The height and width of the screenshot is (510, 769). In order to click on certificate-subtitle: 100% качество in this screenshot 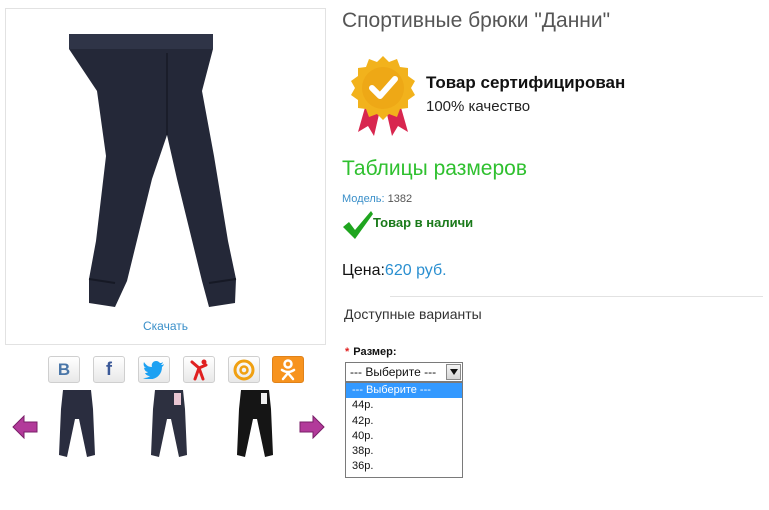, I will do `click(478, 106)`.